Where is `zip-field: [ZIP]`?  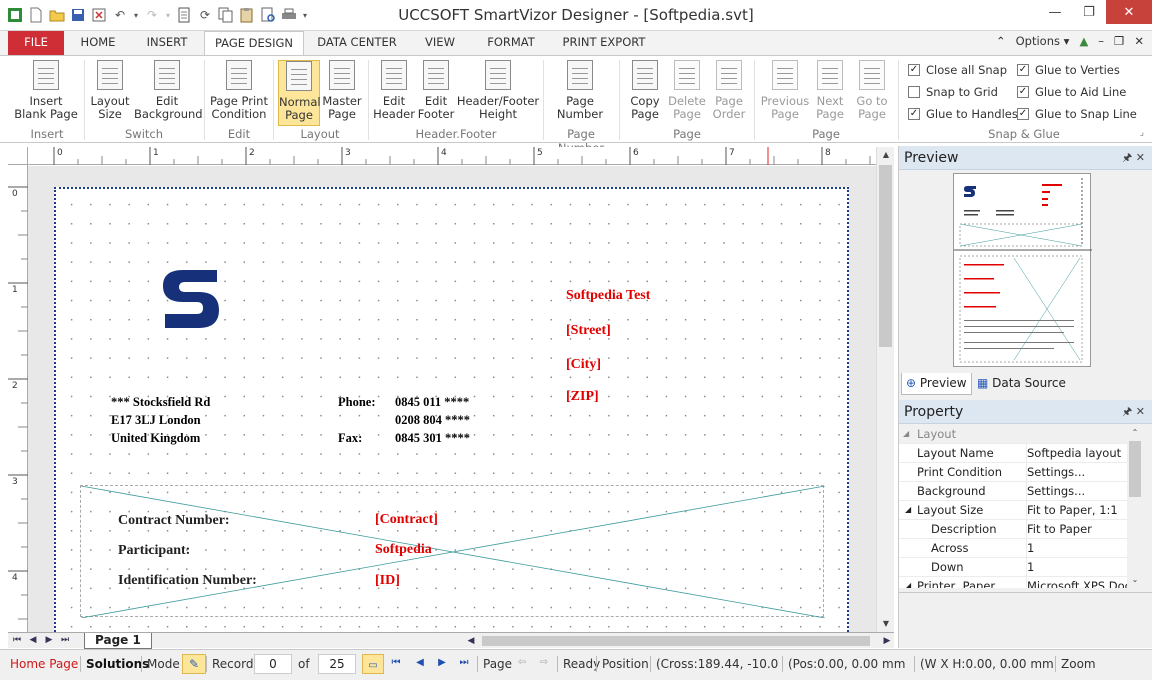 zip-field: [ZIP] is located at coordinates (582, 397).